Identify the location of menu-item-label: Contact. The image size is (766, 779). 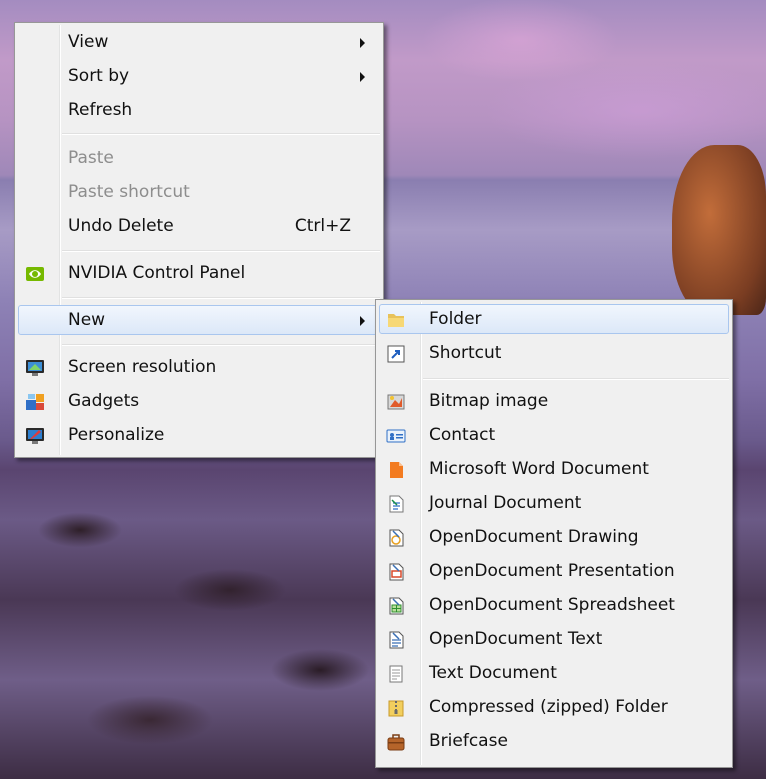
(462, 435).